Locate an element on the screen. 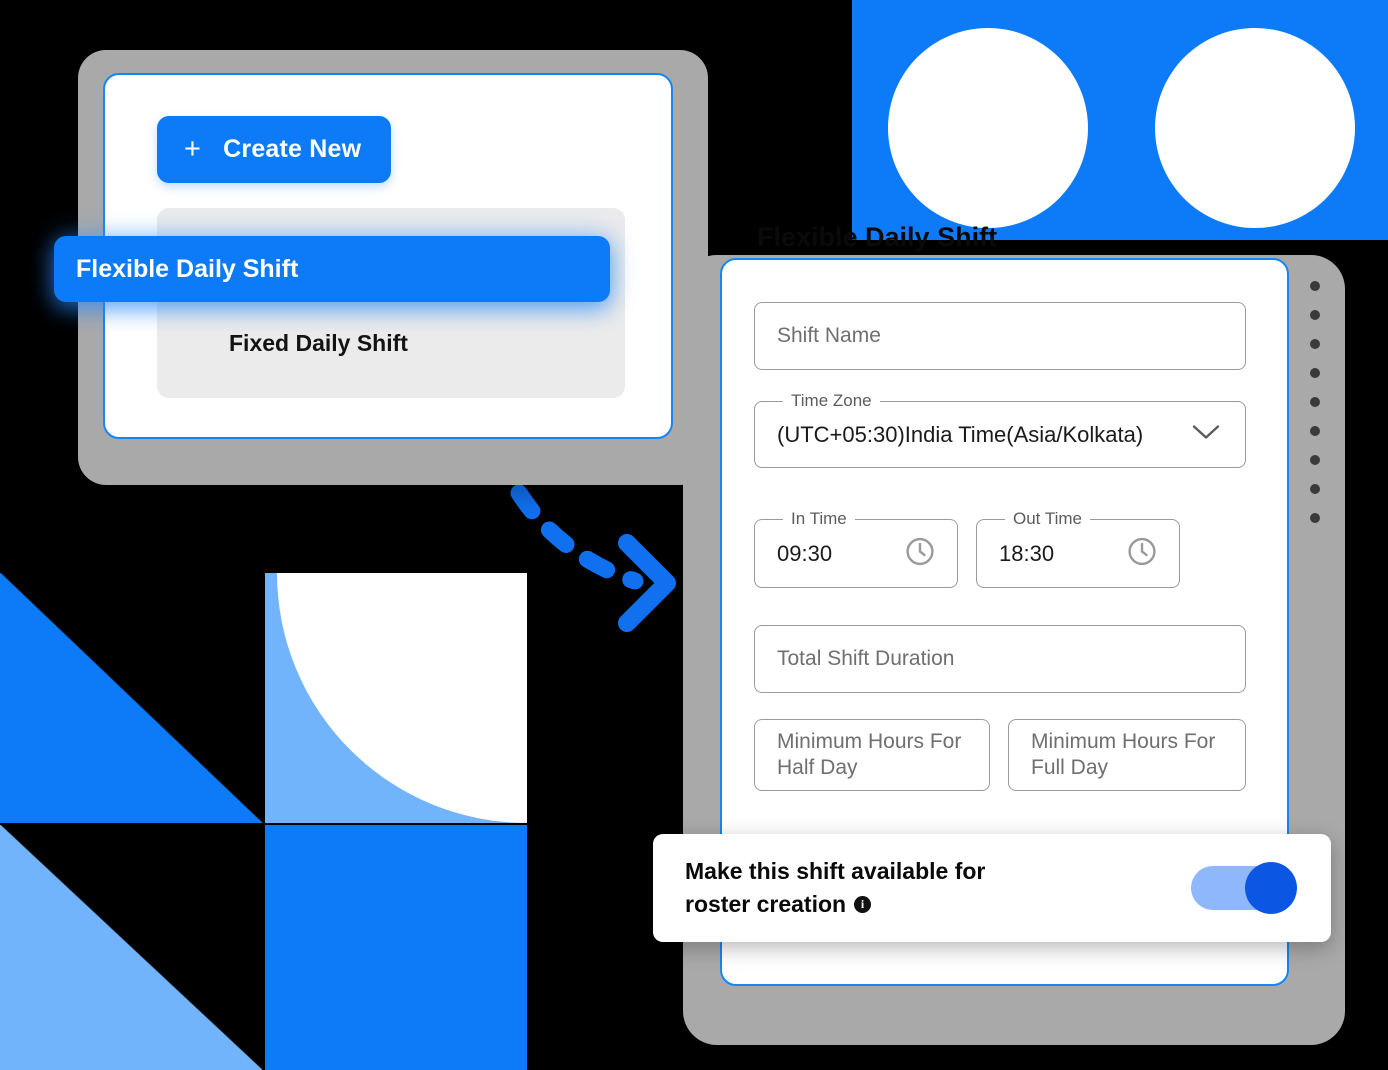  total-shift-duration-input: Total Shift Duration is located at coordinates (1000, 659).